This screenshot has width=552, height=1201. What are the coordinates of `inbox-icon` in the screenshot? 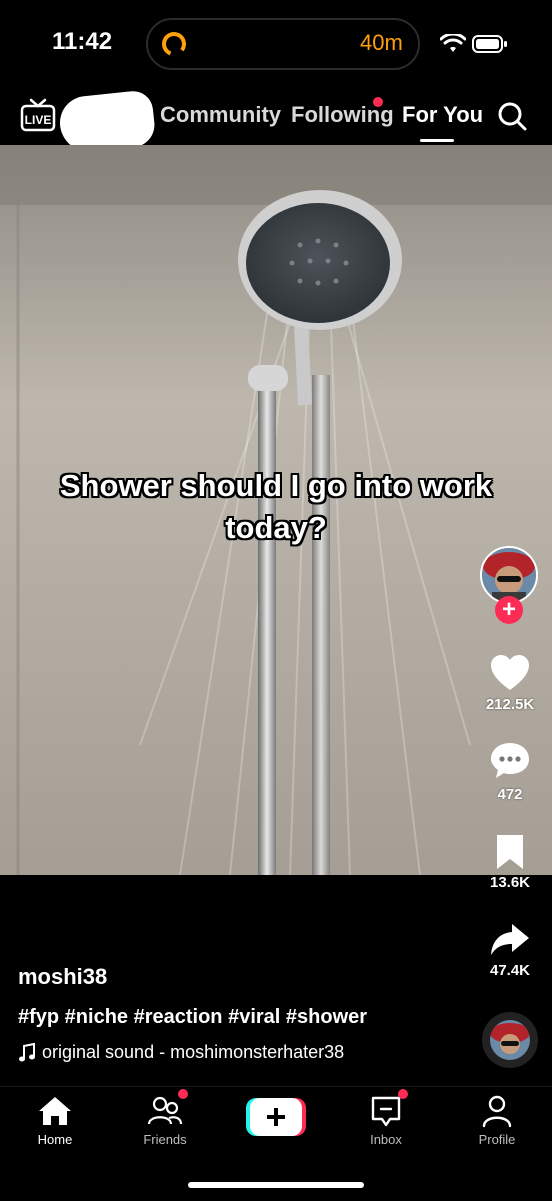 It's located at (386, 1111).